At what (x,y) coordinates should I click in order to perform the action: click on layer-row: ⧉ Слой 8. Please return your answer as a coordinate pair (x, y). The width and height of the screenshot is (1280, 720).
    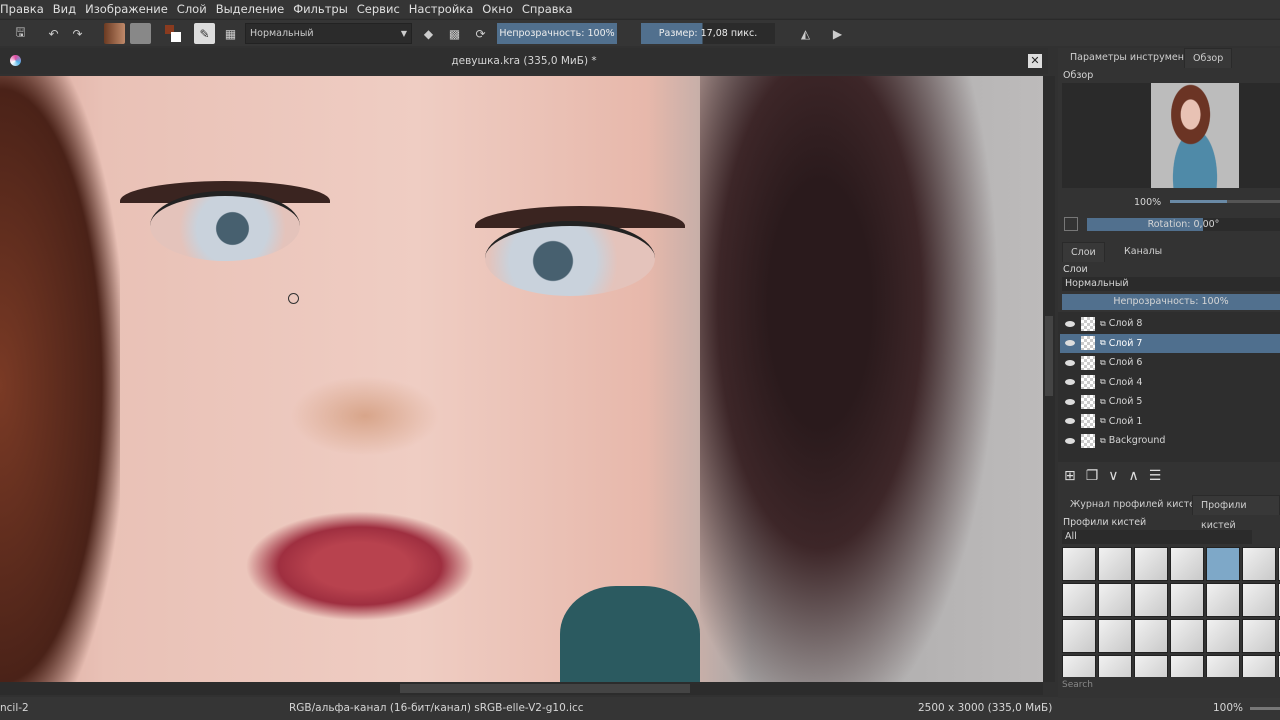
    Looking at the image, I should click on (1170, 323).